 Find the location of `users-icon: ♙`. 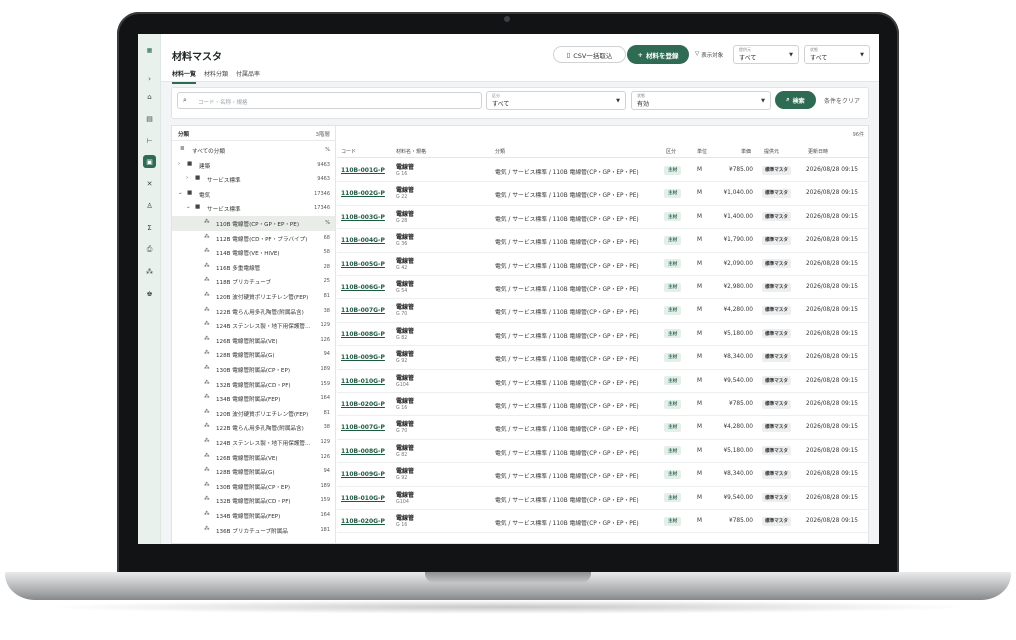

users-icon: ♙ is located at coordinates (149, 205).